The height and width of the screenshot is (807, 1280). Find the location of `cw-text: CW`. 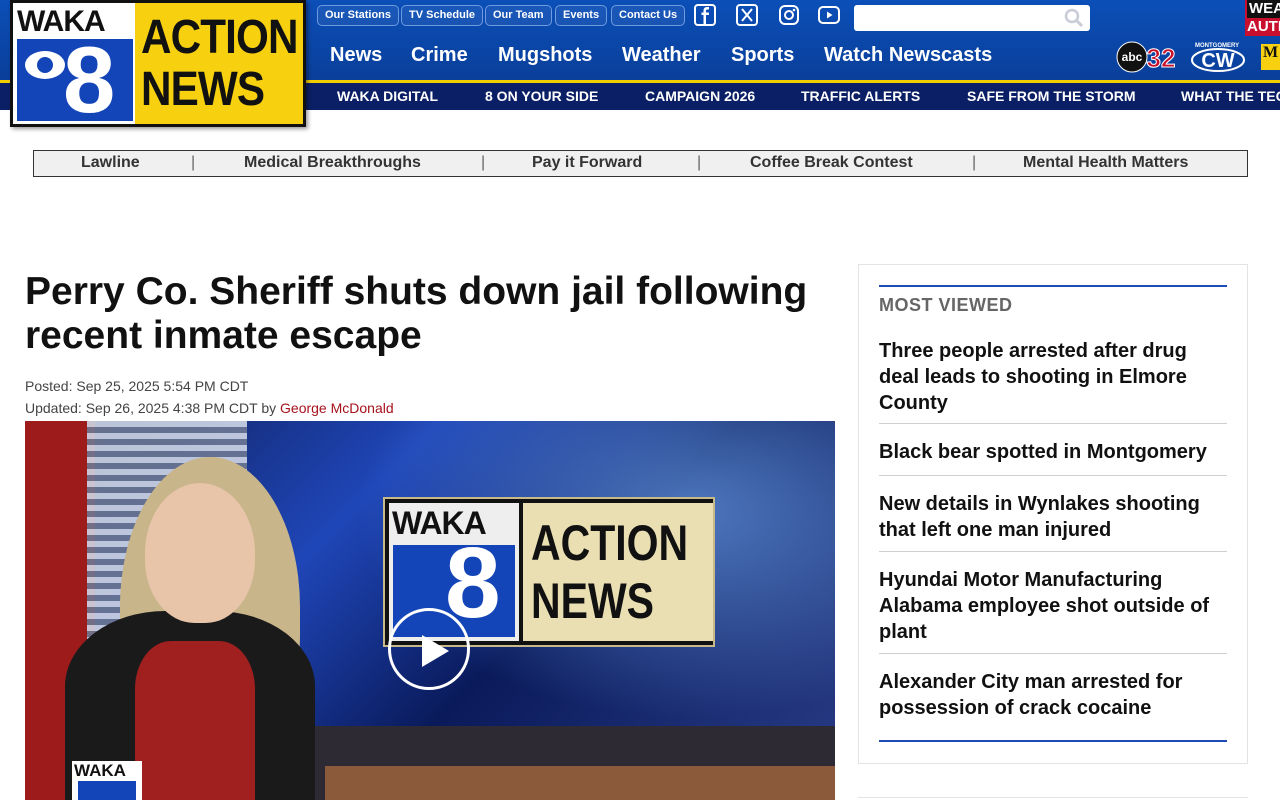

cw-text: CW is located at coordinates (1217, 61).